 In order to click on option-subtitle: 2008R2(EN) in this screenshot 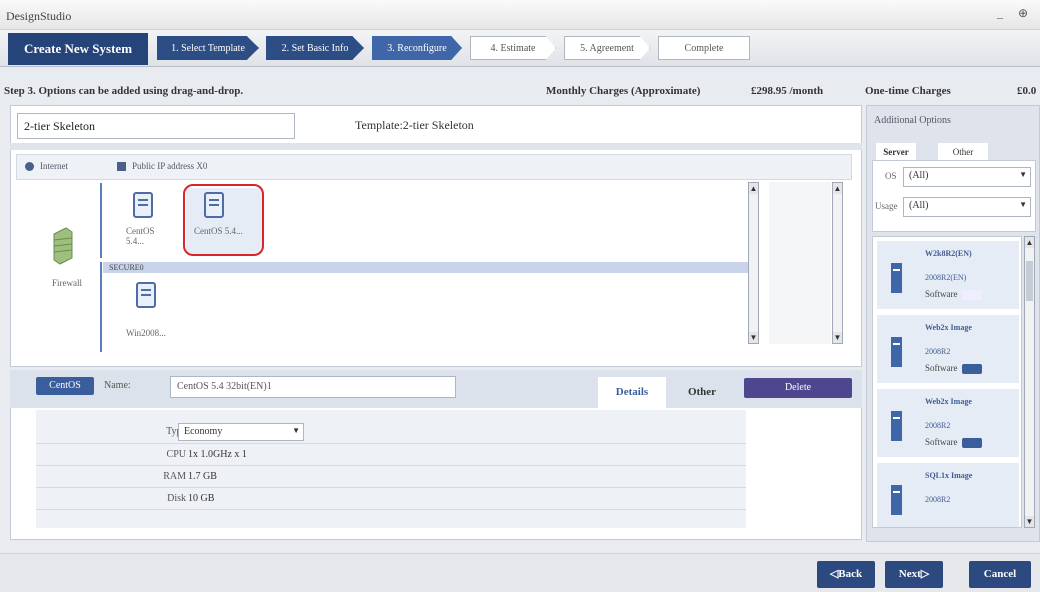, I will do `click(946, 277)`.